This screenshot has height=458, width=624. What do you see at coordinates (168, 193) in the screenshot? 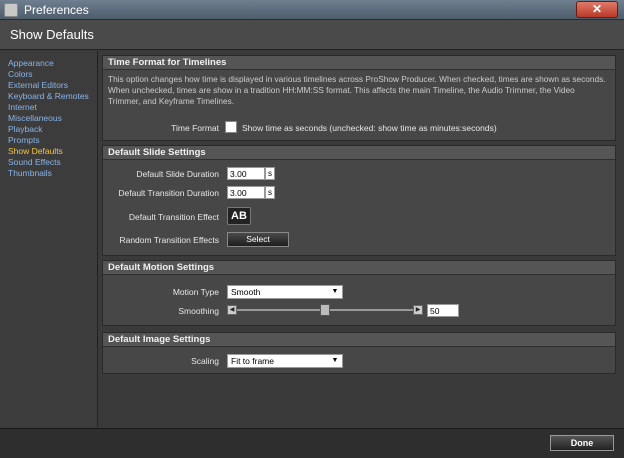
I see `transition-duration-label: Default Transition Duration` at bounding box center [168, 193].